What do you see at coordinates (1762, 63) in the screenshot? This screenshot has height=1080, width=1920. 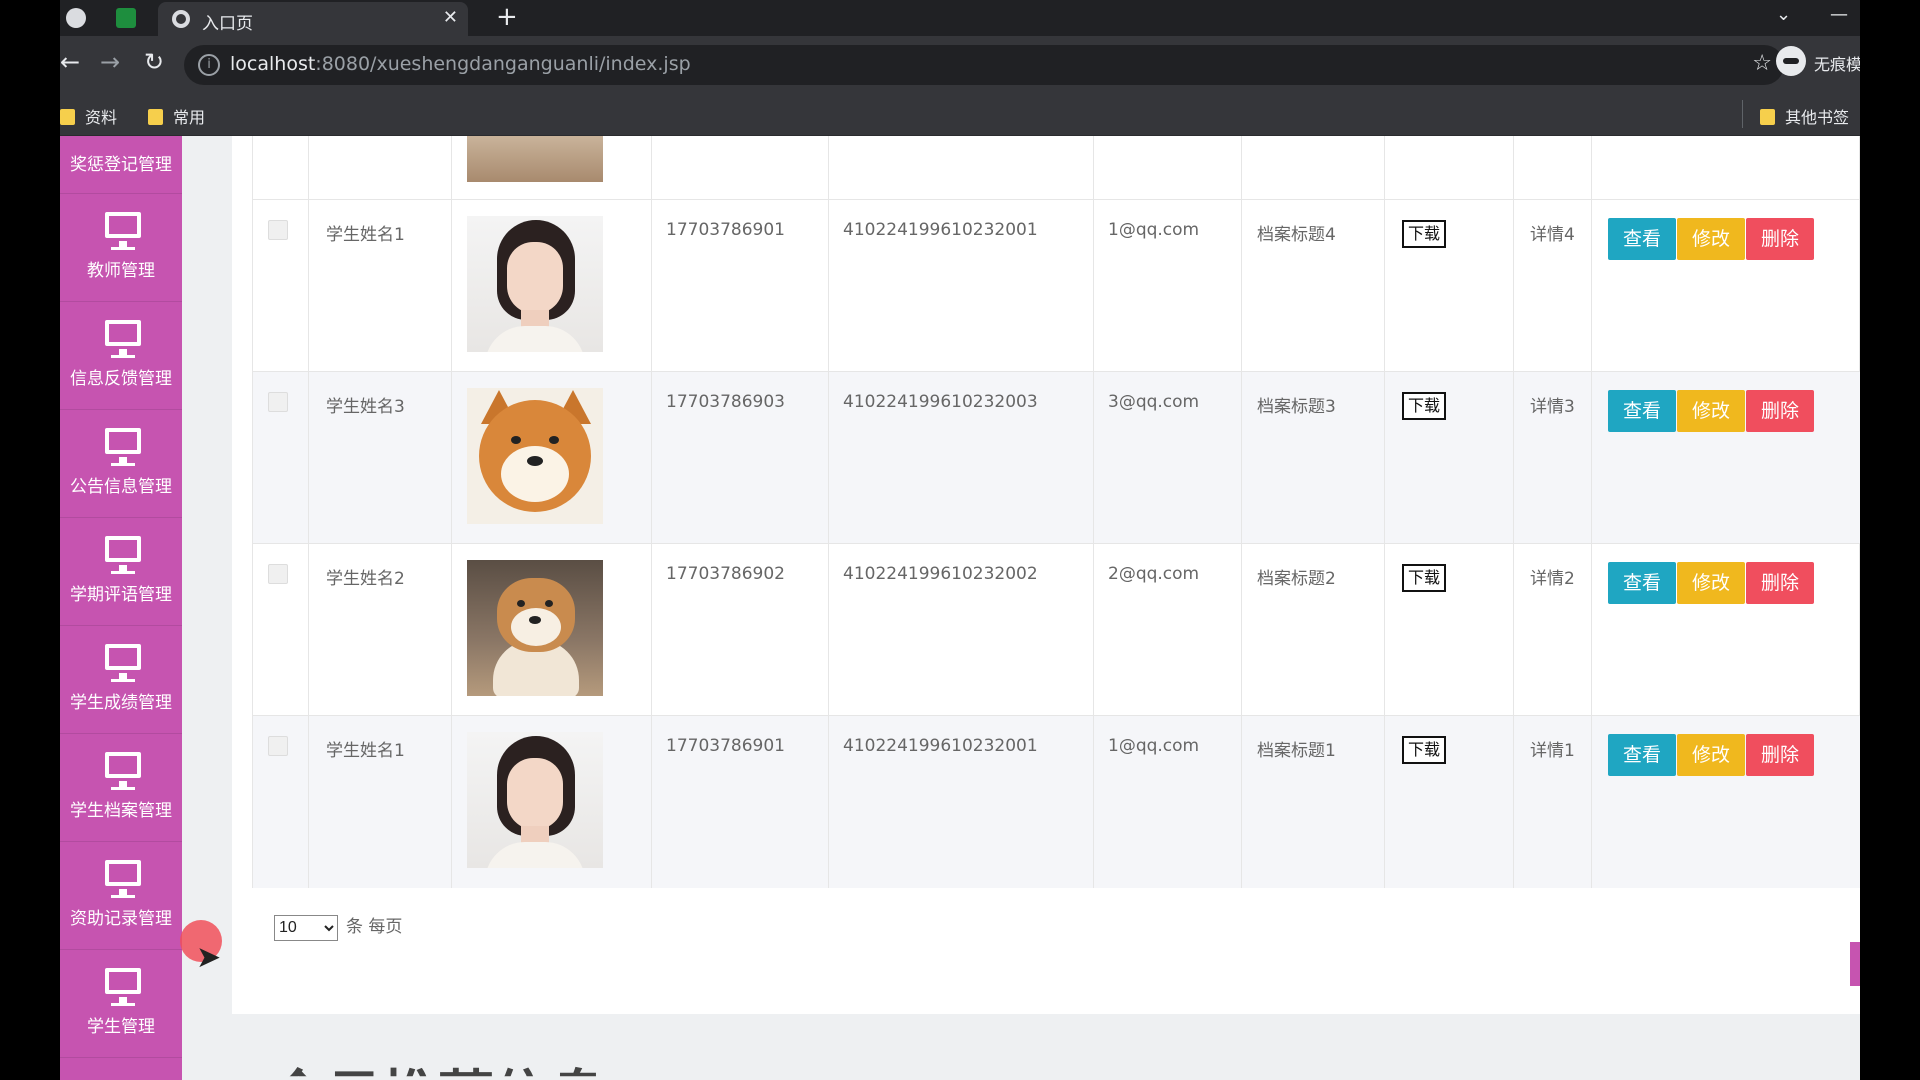 I see `bookmark-star-icon: ☆` at bounding box center [1762, 63].